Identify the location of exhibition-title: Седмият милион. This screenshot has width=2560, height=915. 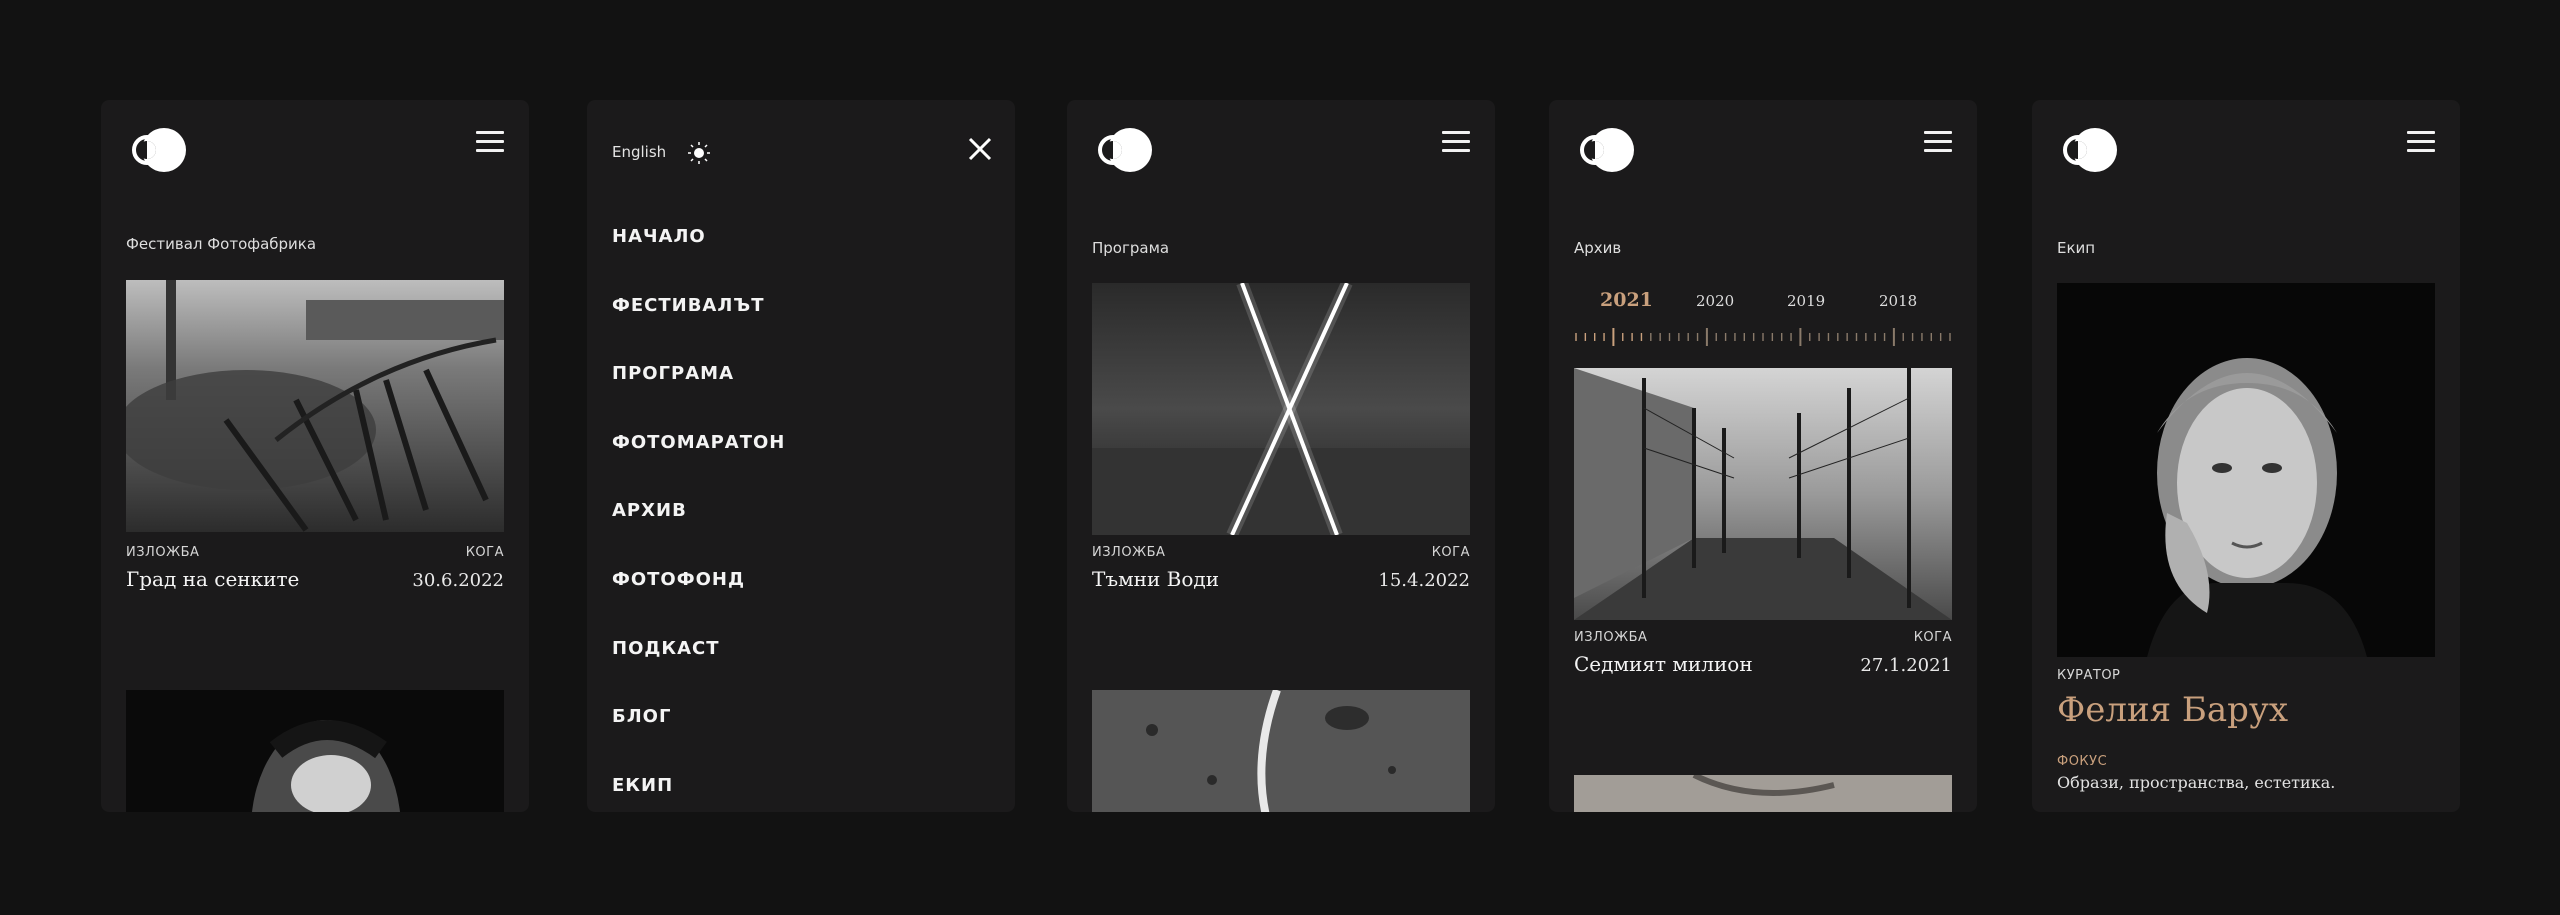
(1663, 664).